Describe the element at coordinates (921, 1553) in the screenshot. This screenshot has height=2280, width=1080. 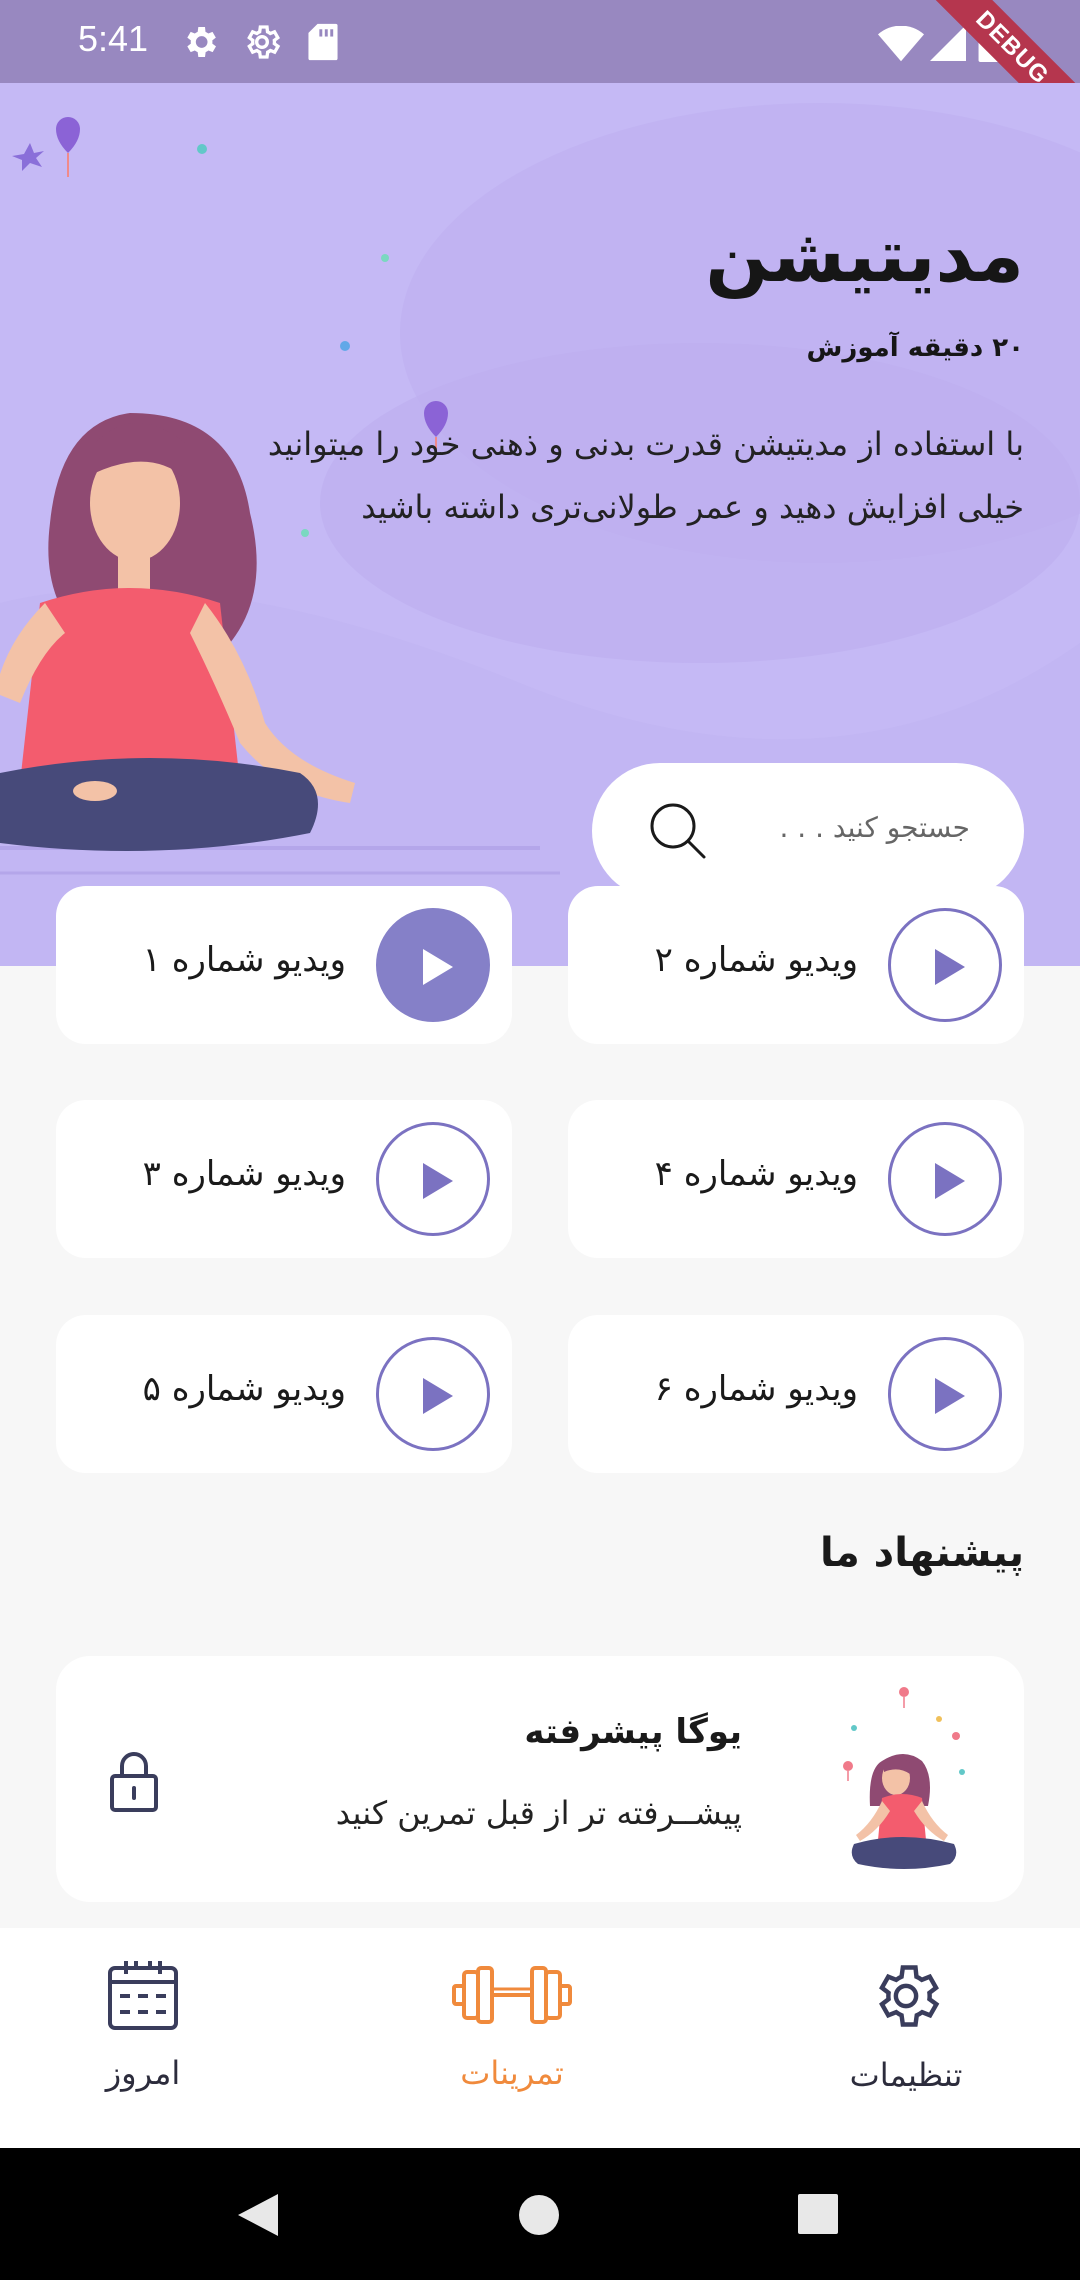
I see `suggestions-title: پیشنهاد ما` at that location.